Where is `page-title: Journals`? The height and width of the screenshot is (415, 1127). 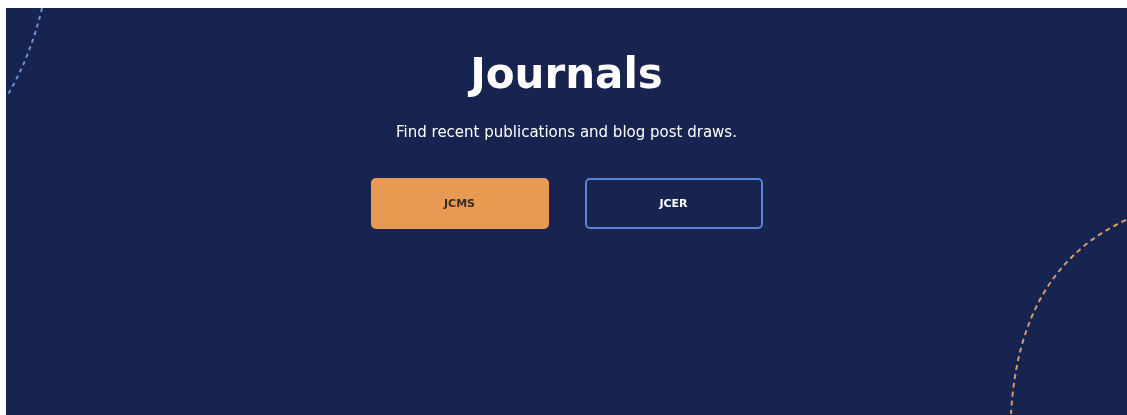 page-title: Journals is located at coordinates (566, 74).